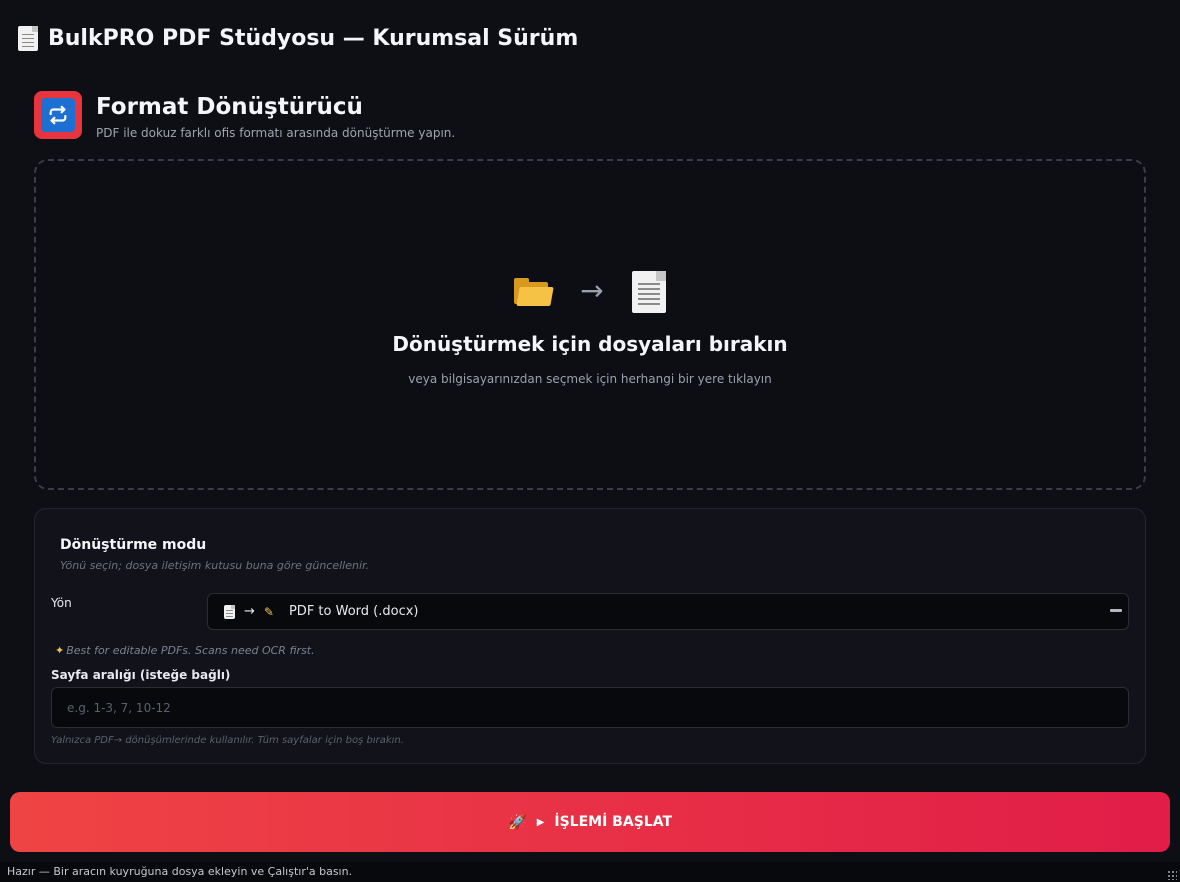  What do you see at coordinates (1116, 610) in the screenshot?
I see `dropdown-handle-icon` at bounding box center [1116, 610].